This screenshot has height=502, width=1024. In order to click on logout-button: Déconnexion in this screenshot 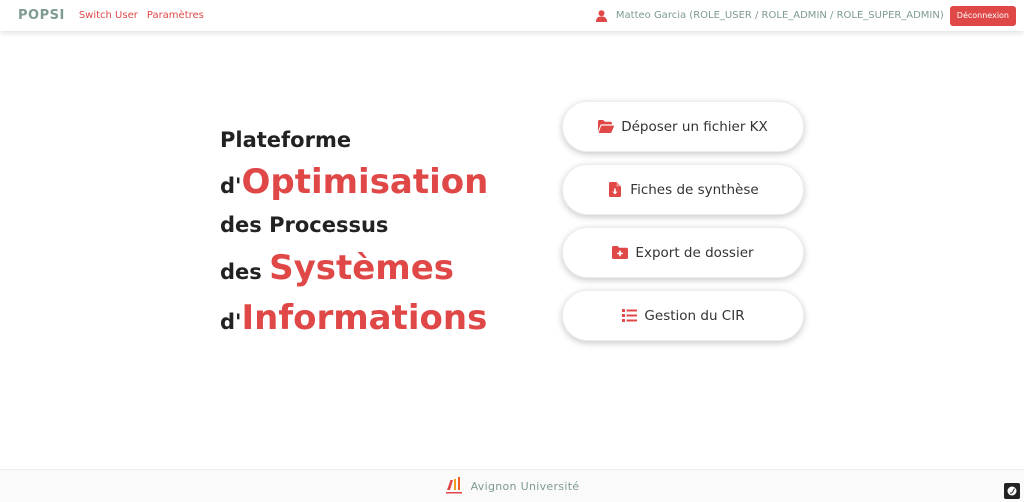, I will do `click(982, 15)`.